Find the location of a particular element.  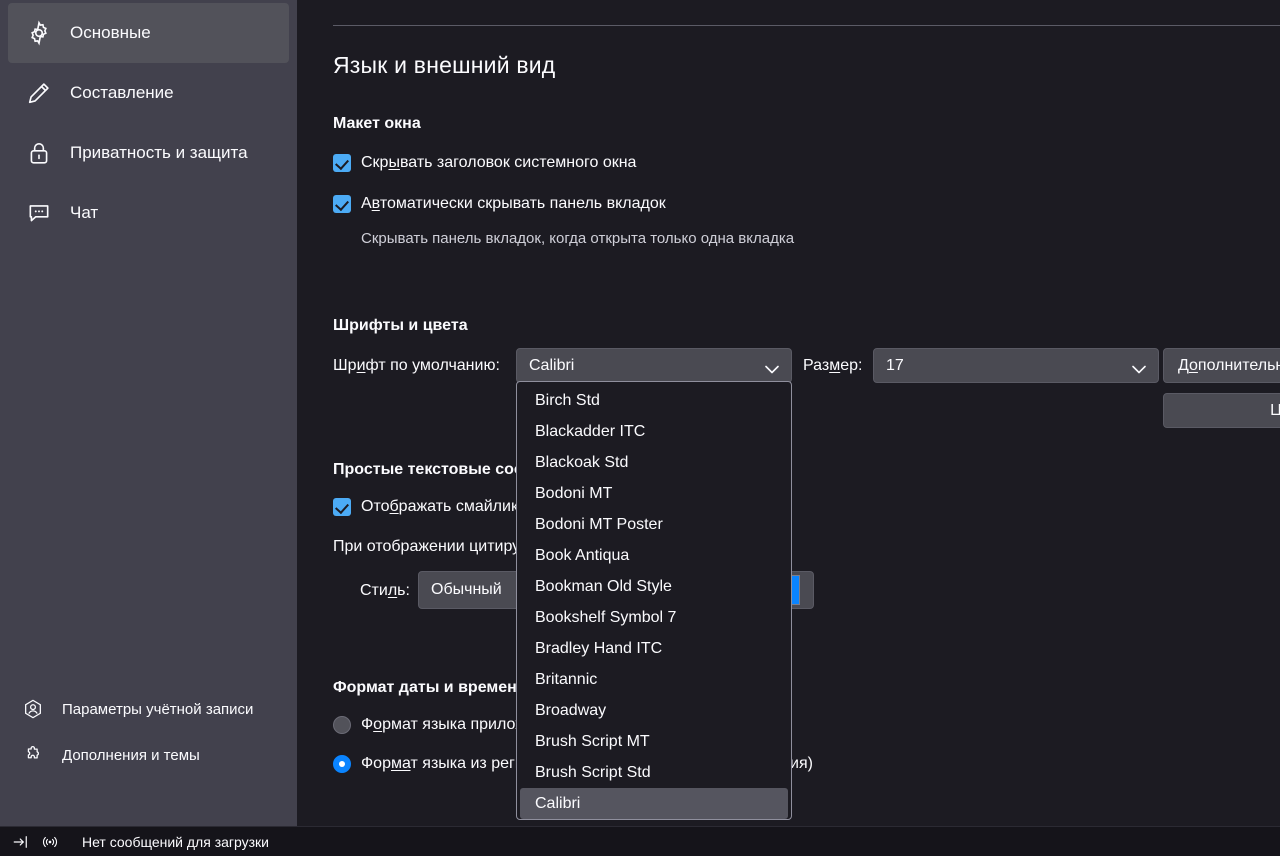

section-heading-window-layout: Макет окна is located at coordinates (377, 123).